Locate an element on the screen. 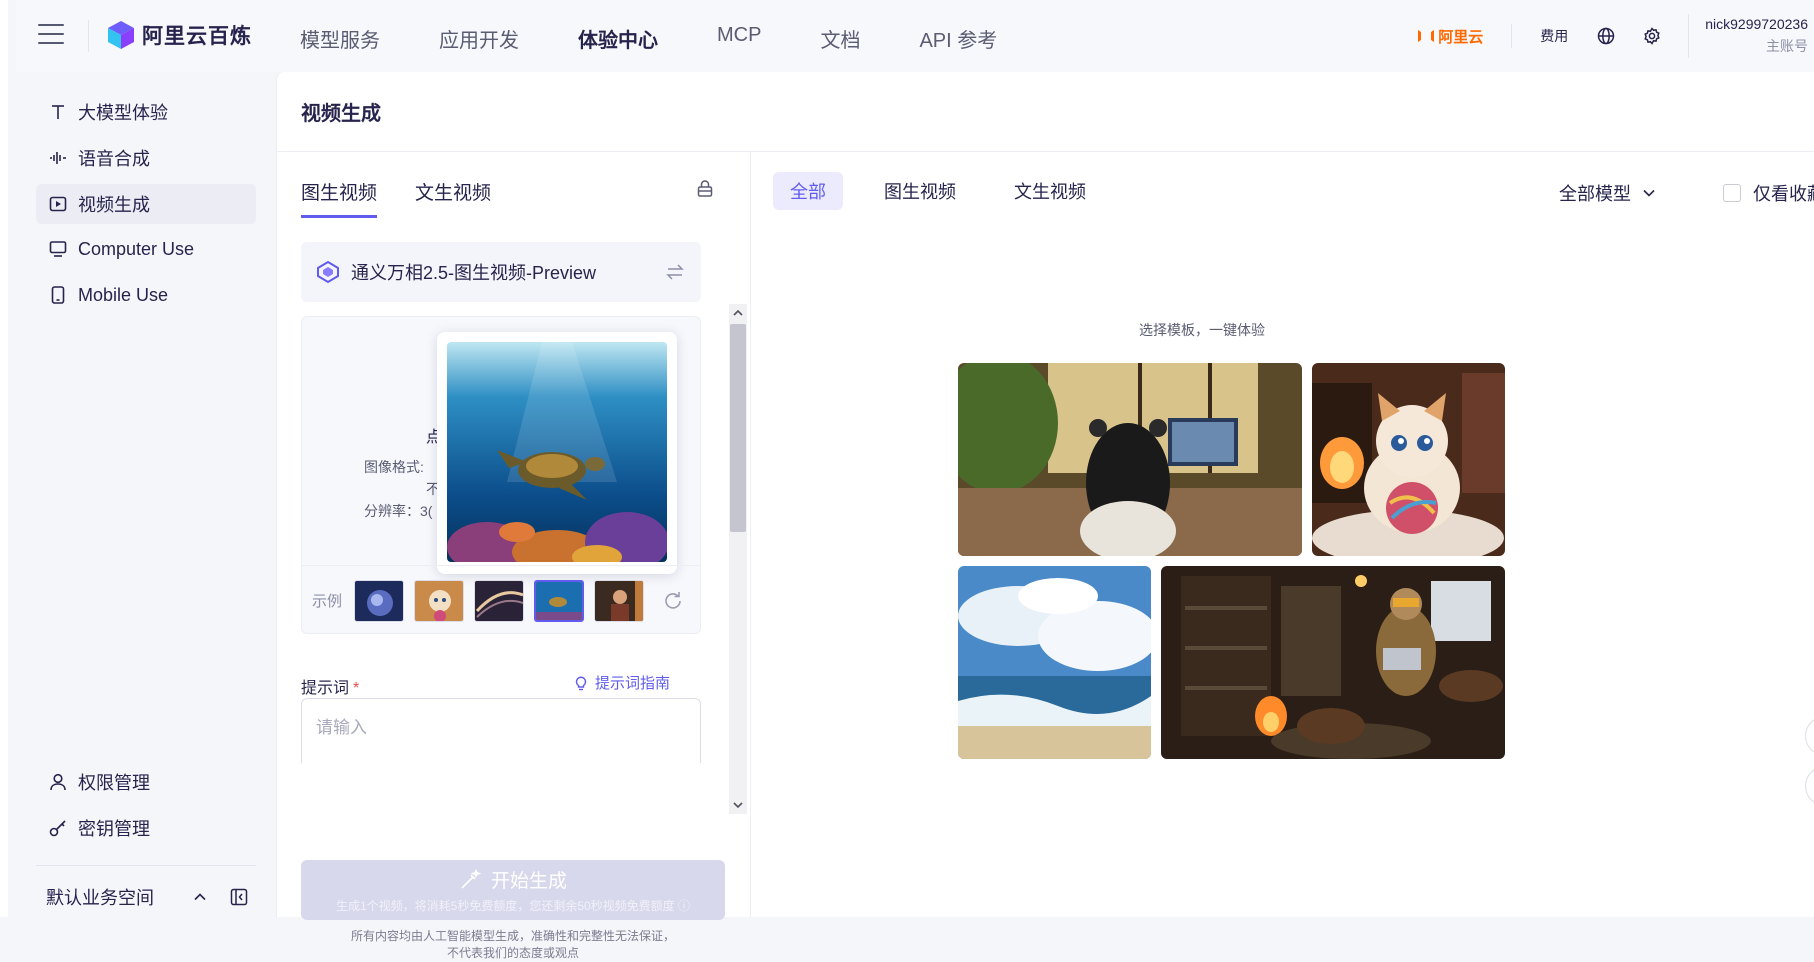  disclaimer-line-2: 不代表我们的态度或观点 is located at coordinates (512, 953).